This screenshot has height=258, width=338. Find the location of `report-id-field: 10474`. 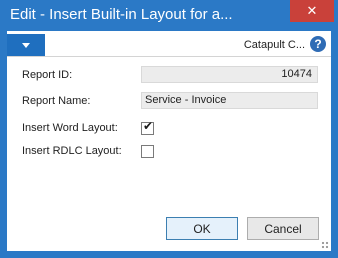

report-id-field: 10474 is located at coordinates (229, 74).